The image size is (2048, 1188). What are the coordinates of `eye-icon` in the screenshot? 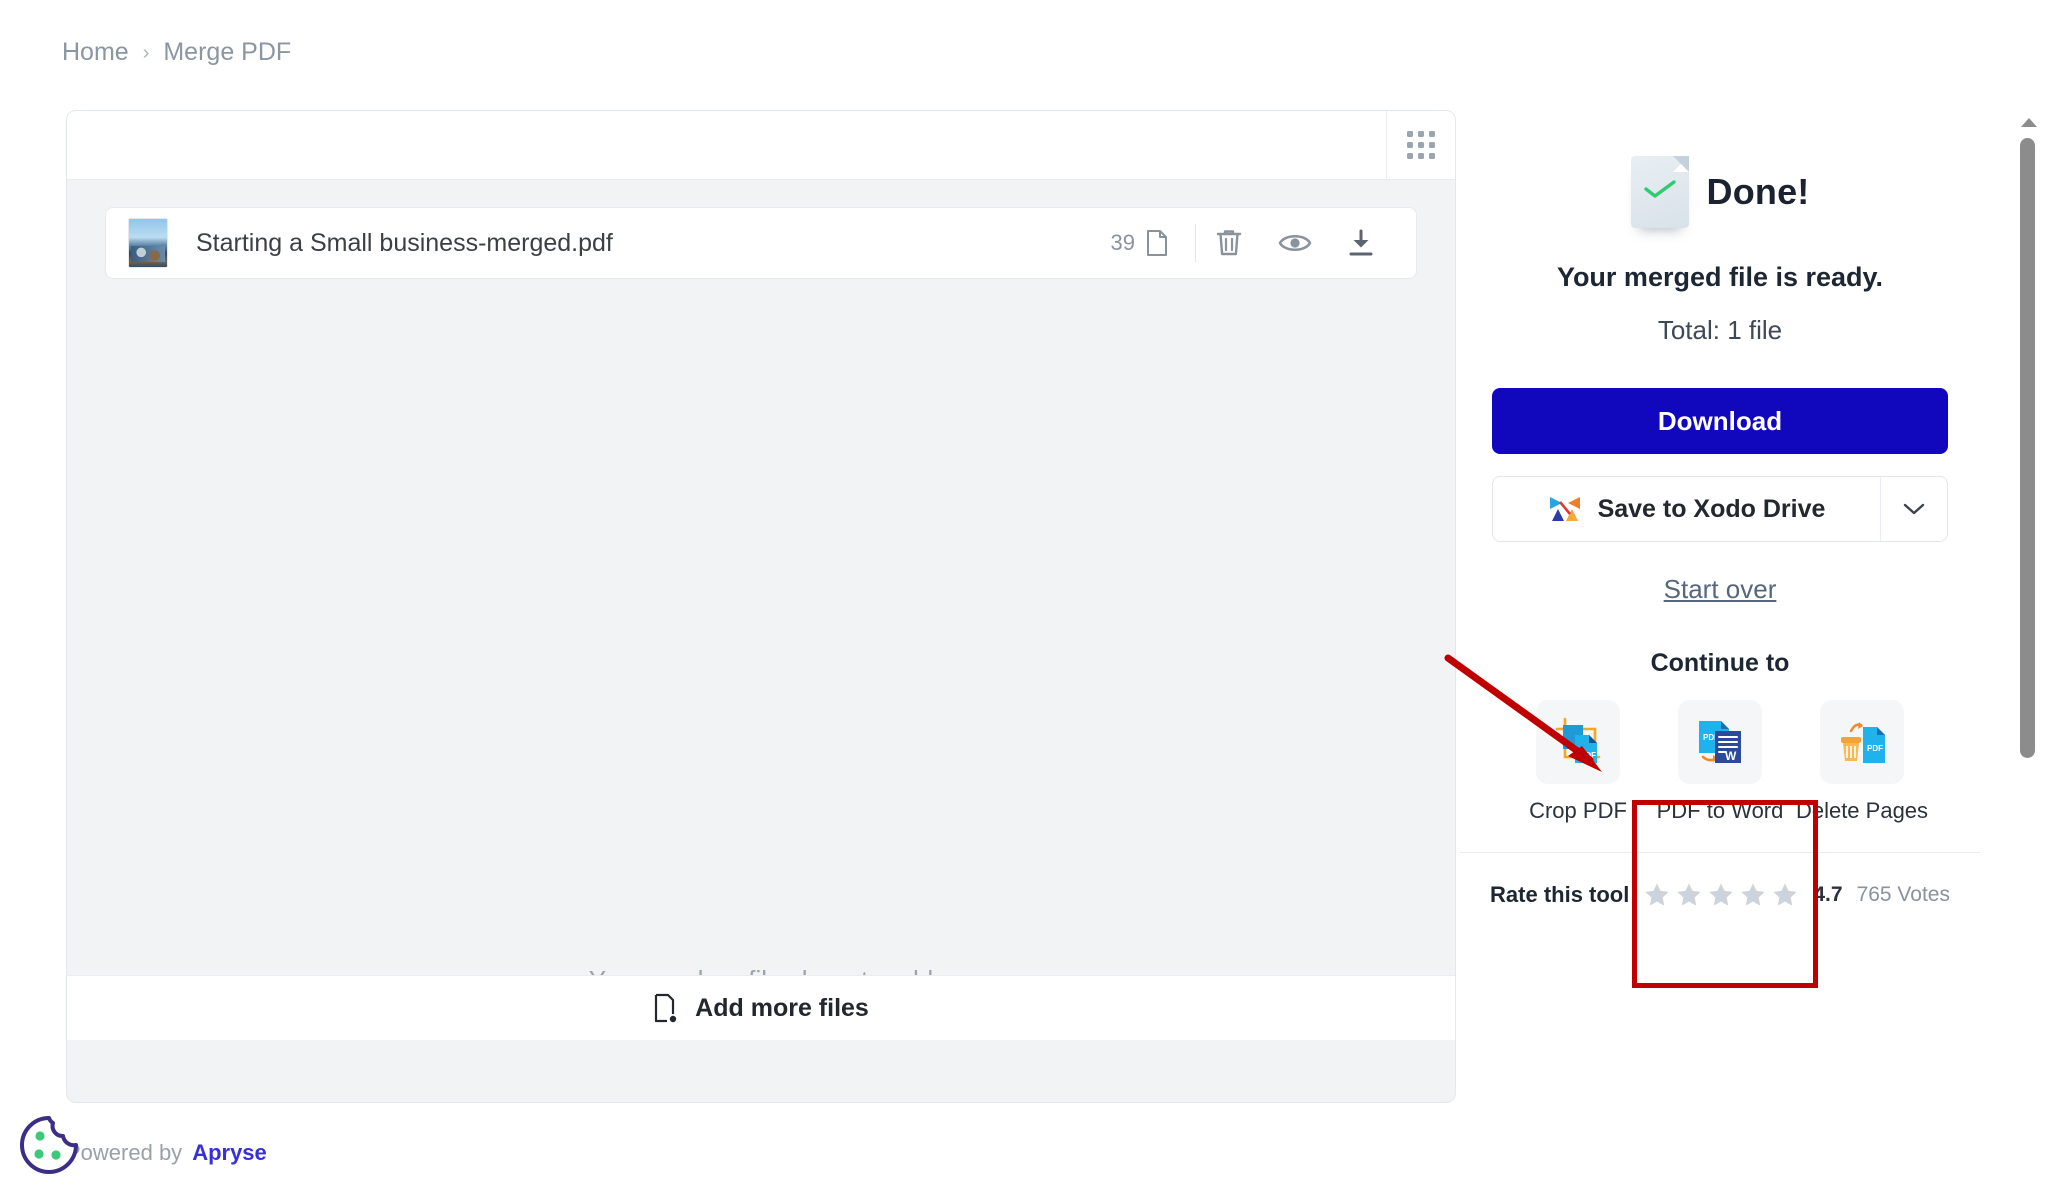 It's located at (1295, 243).